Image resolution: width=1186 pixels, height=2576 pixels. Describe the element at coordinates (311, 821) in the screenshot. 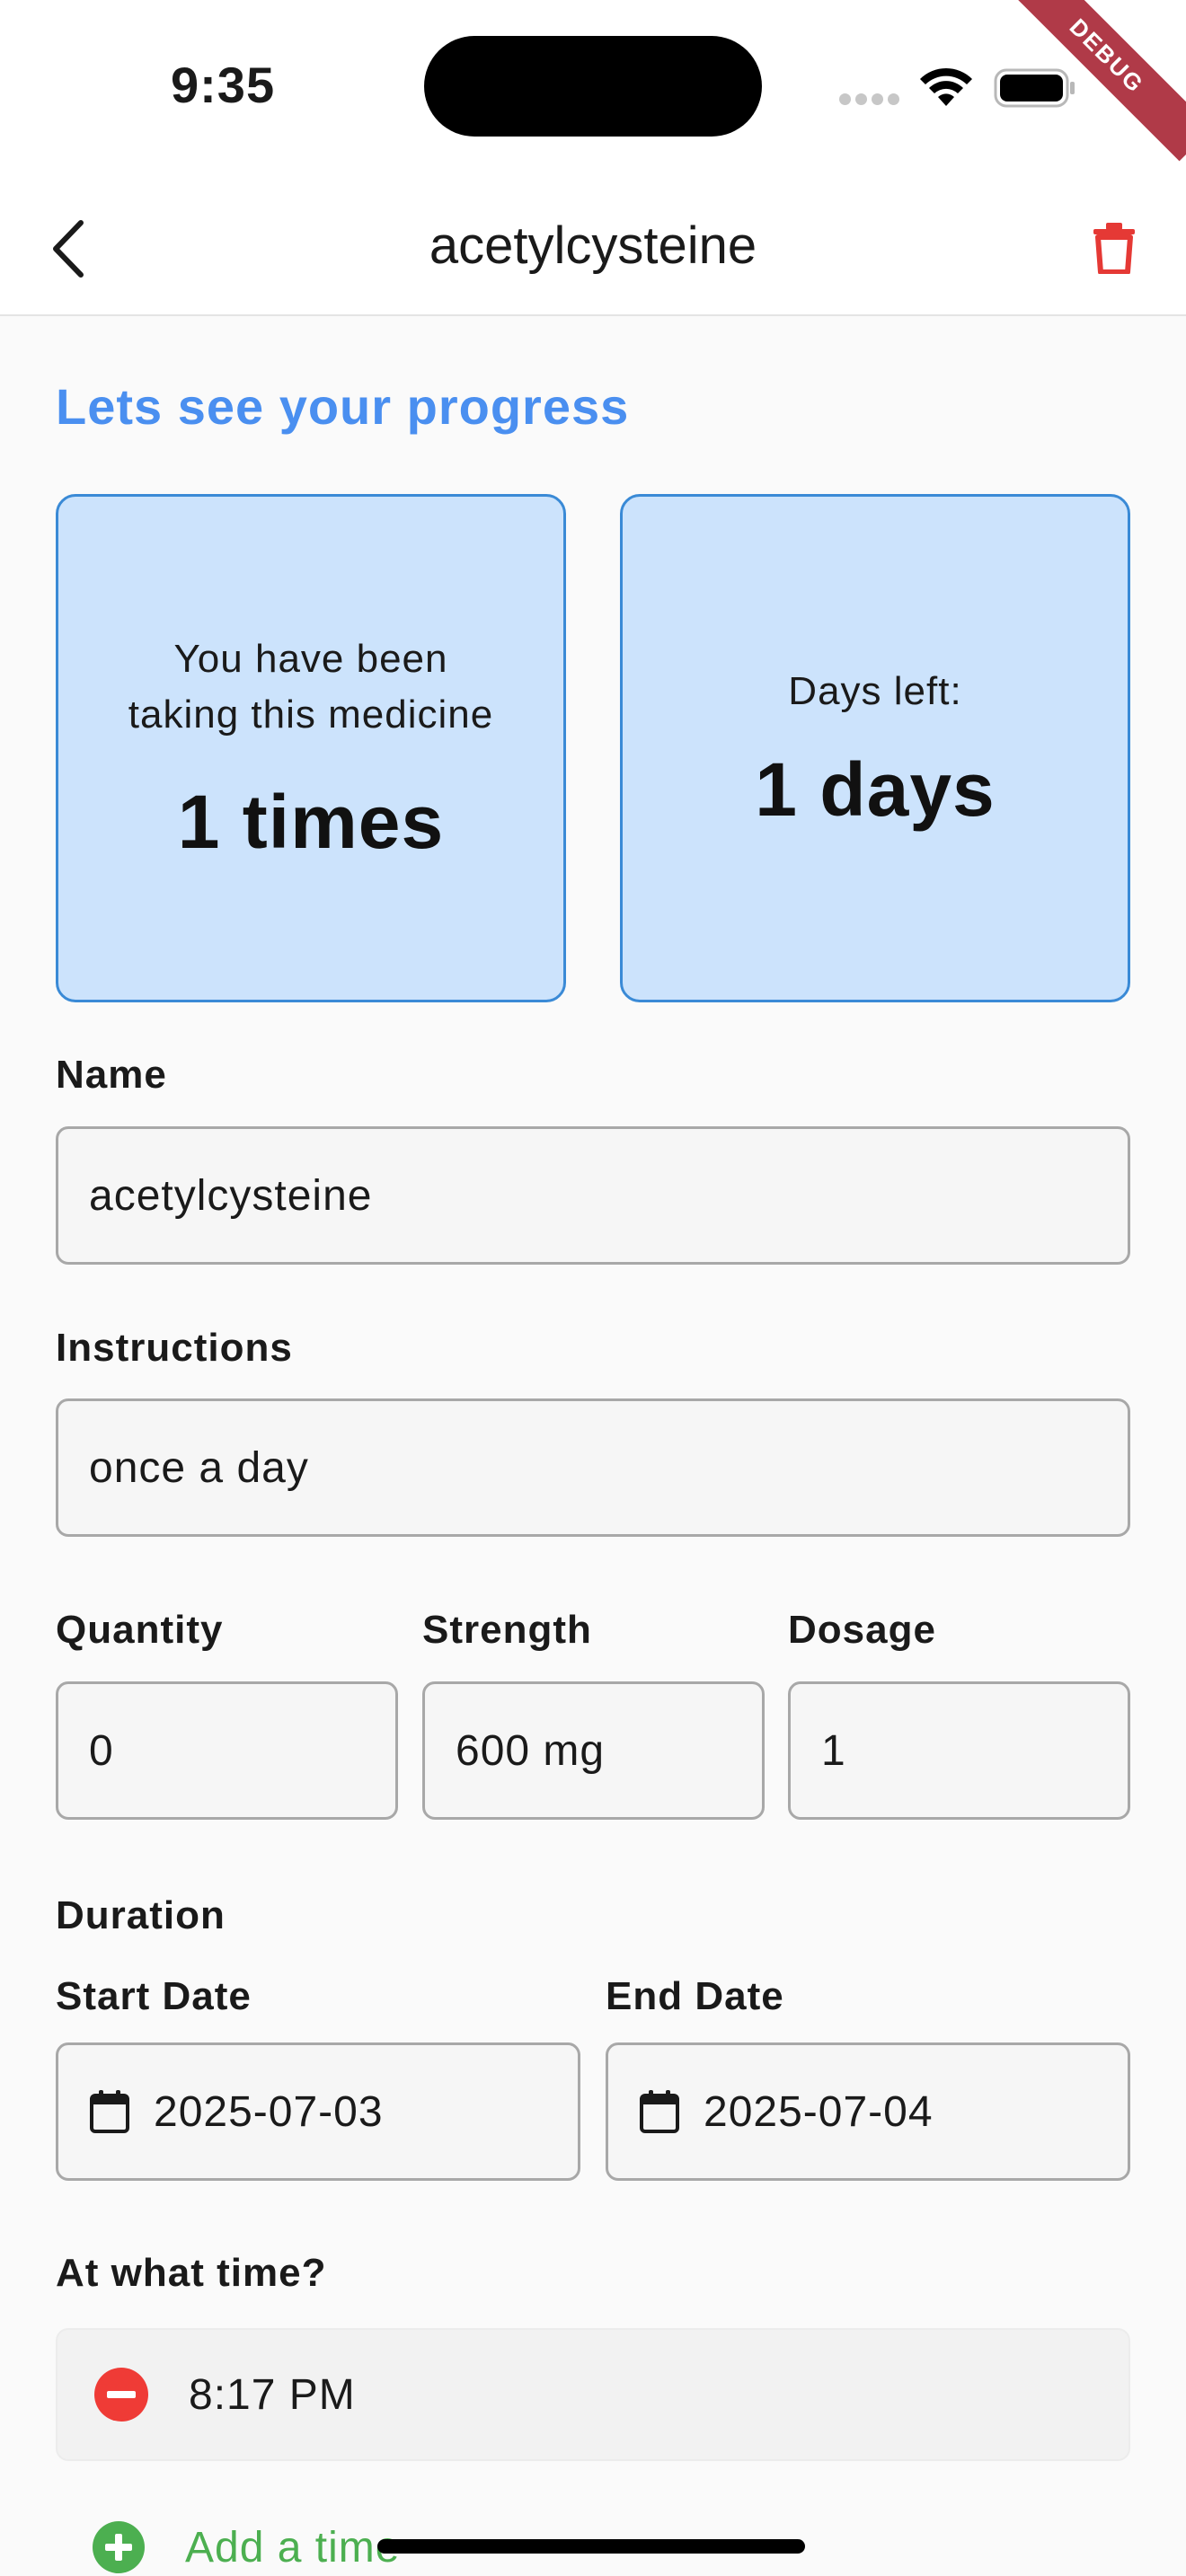

I see `times-taken-value: 1 times` at that location.